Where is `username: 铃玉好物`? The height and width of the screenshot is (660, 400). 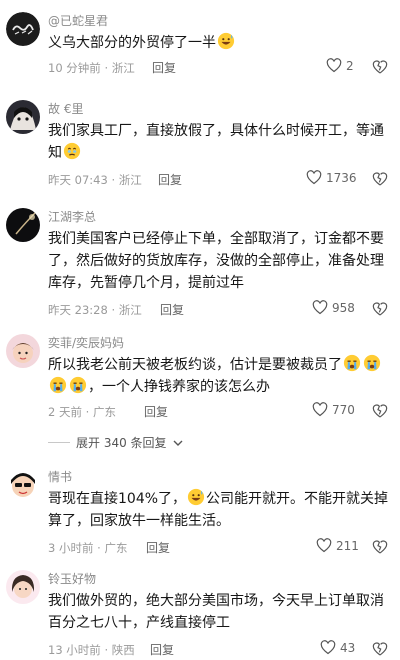
username: 铃玉好物 is located at coordinates (72, 578).